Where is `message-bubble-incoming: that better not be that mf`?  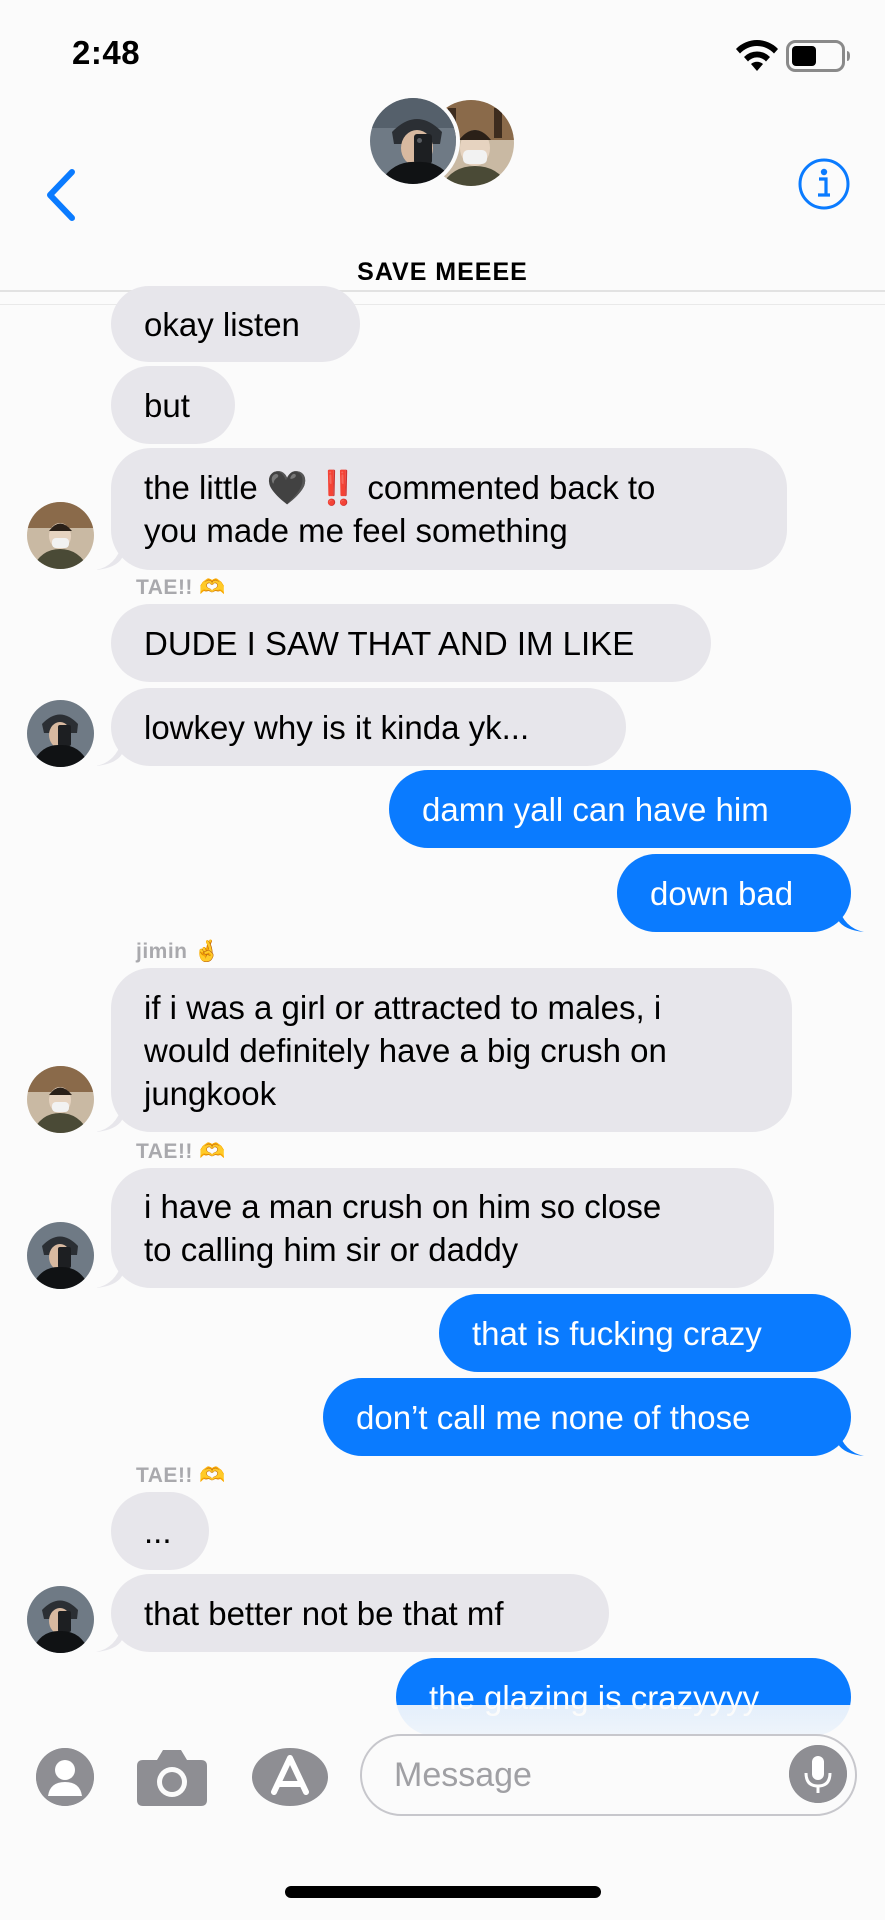
message-bubble-incoming: that better not be that mf is located at coordinates (360, 1613).